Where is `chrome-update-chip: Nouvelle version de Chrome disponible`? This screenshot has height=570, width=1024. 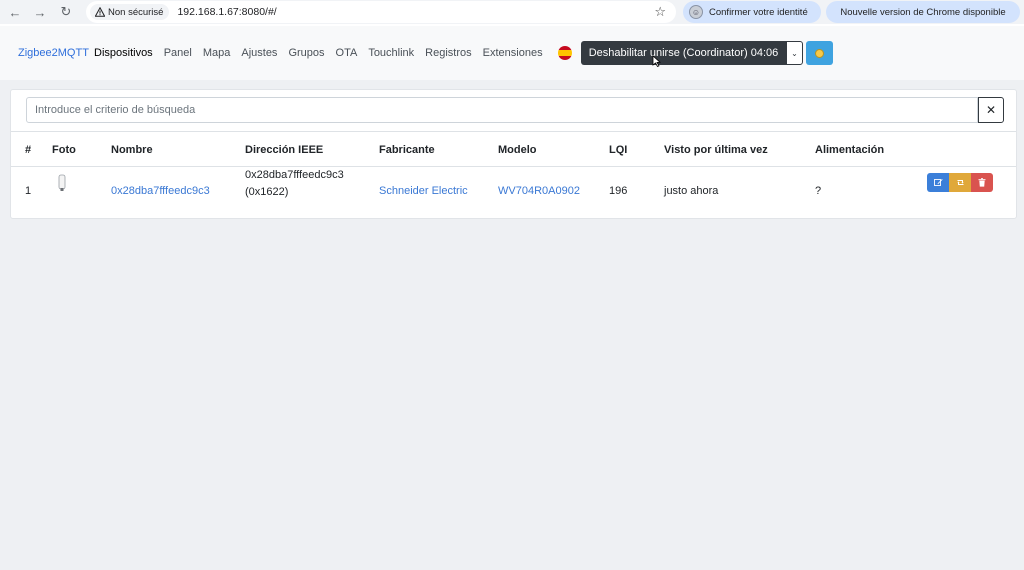
chrome-update-chip: Nouvelle version de Chrome disponible is located at coordinates (923, 12).